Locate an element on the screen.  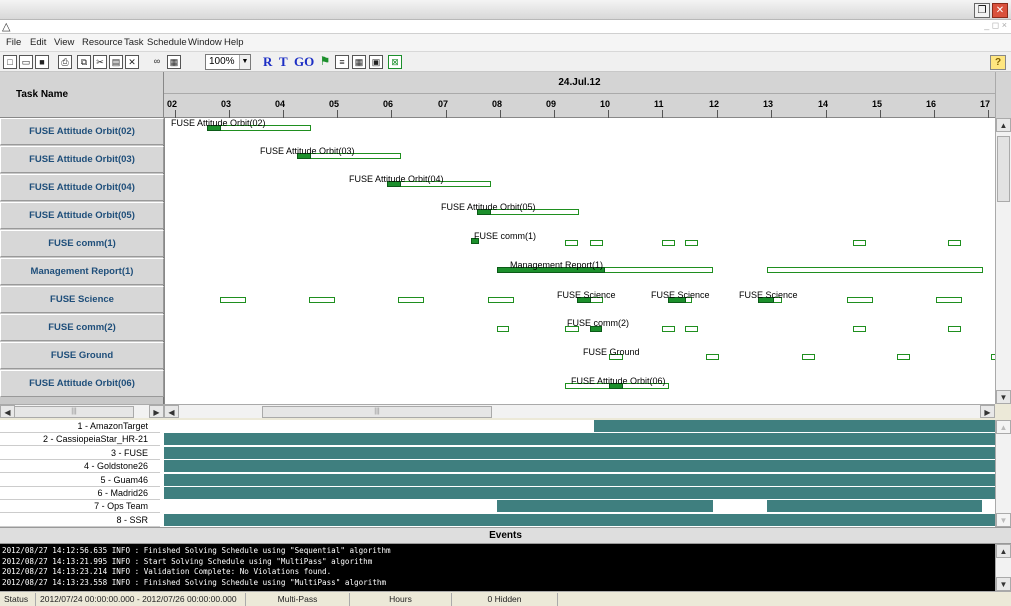
task-row-name: Management Report(1) is located at coordinates (82, 271).